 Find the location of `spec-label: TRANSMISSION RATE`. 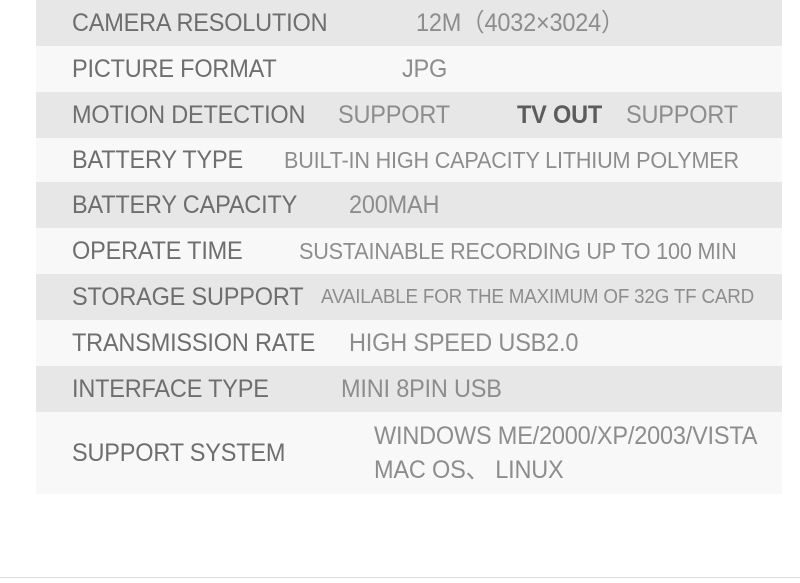

spec-label: TRANSMISSION RATE is located at coordinates (194, 342).